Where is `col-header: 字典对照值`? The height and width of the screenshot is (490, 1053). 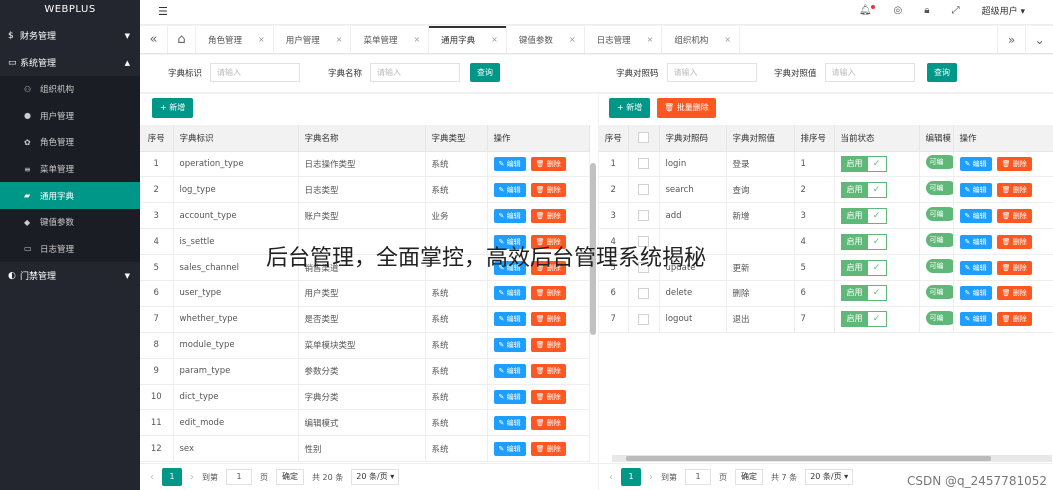 col-header: 字典对照值 is located at coordinates (760, 138).